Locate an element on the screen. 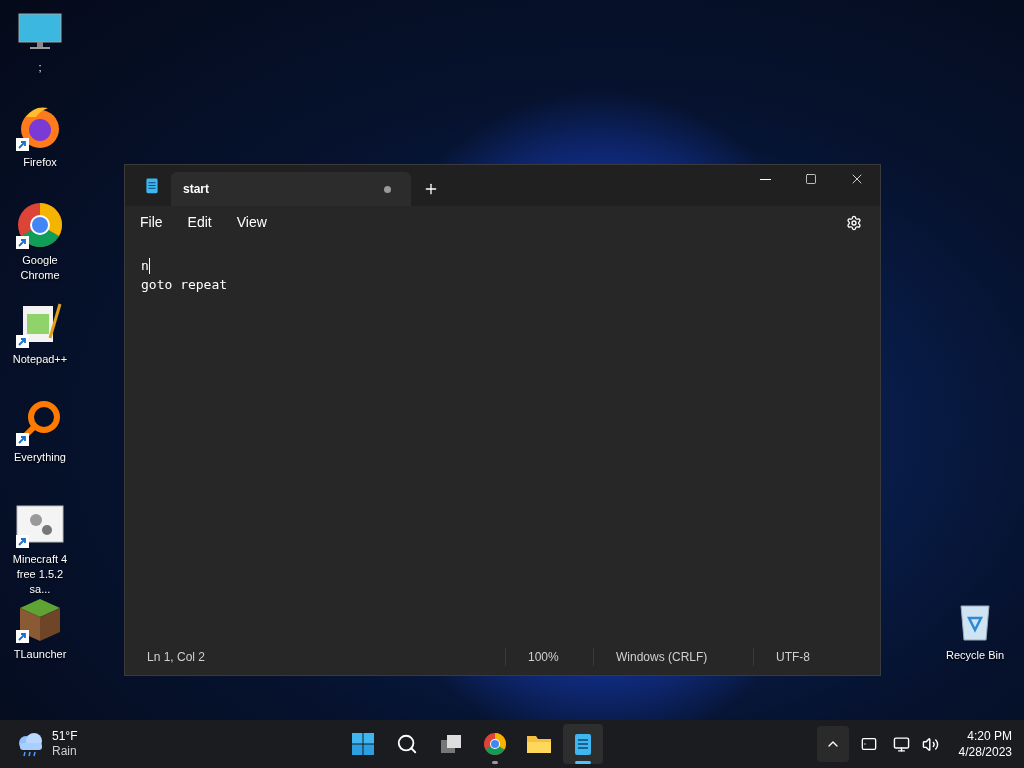 The image size is (1024, 768). text-line: n is located at coordinates (145, 266).